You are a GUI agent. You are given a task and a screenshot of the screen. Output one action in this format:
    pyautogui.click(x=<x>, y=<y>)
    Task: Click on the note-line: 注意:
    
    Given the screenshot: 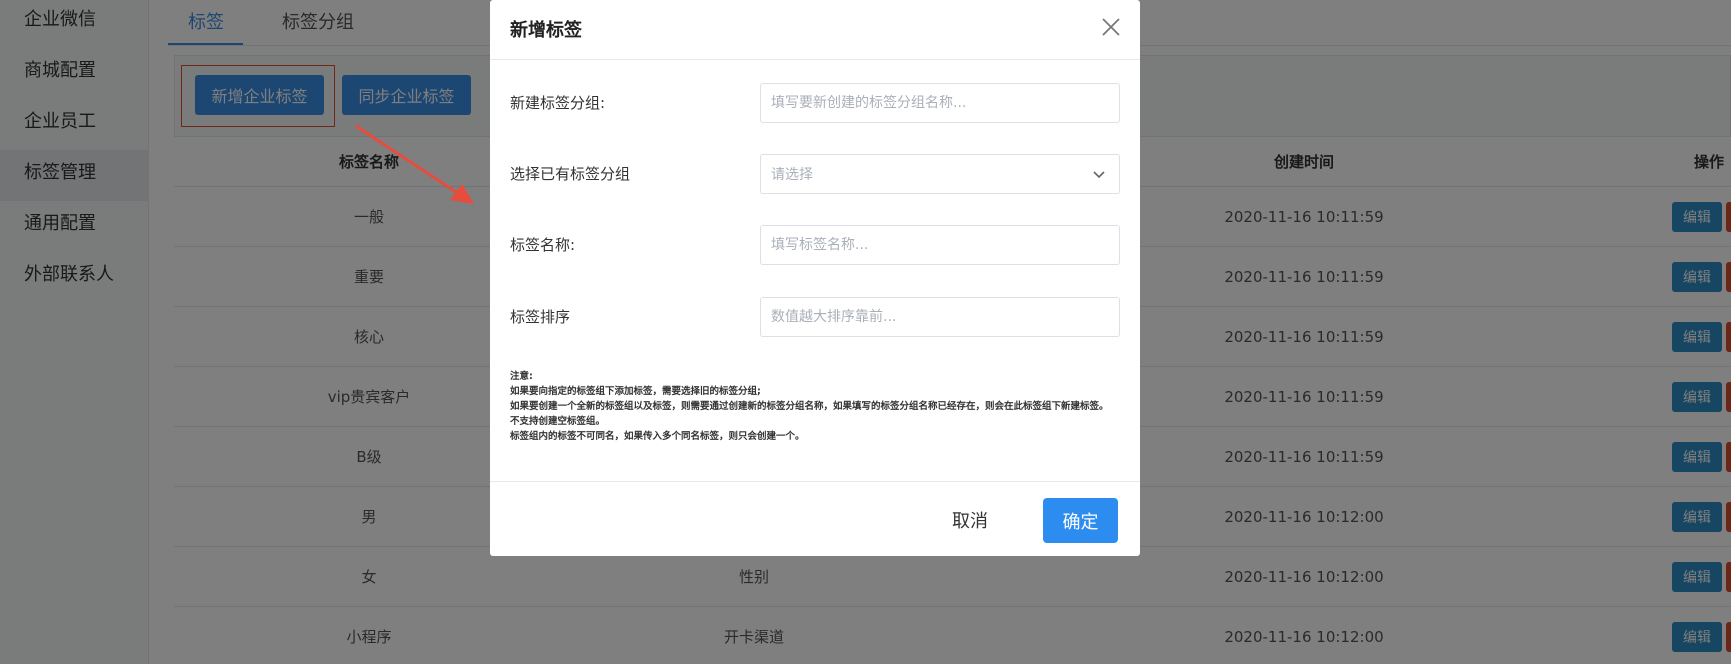 What is the action you would take?
    pyautogui.click(x=521, y=376)
    